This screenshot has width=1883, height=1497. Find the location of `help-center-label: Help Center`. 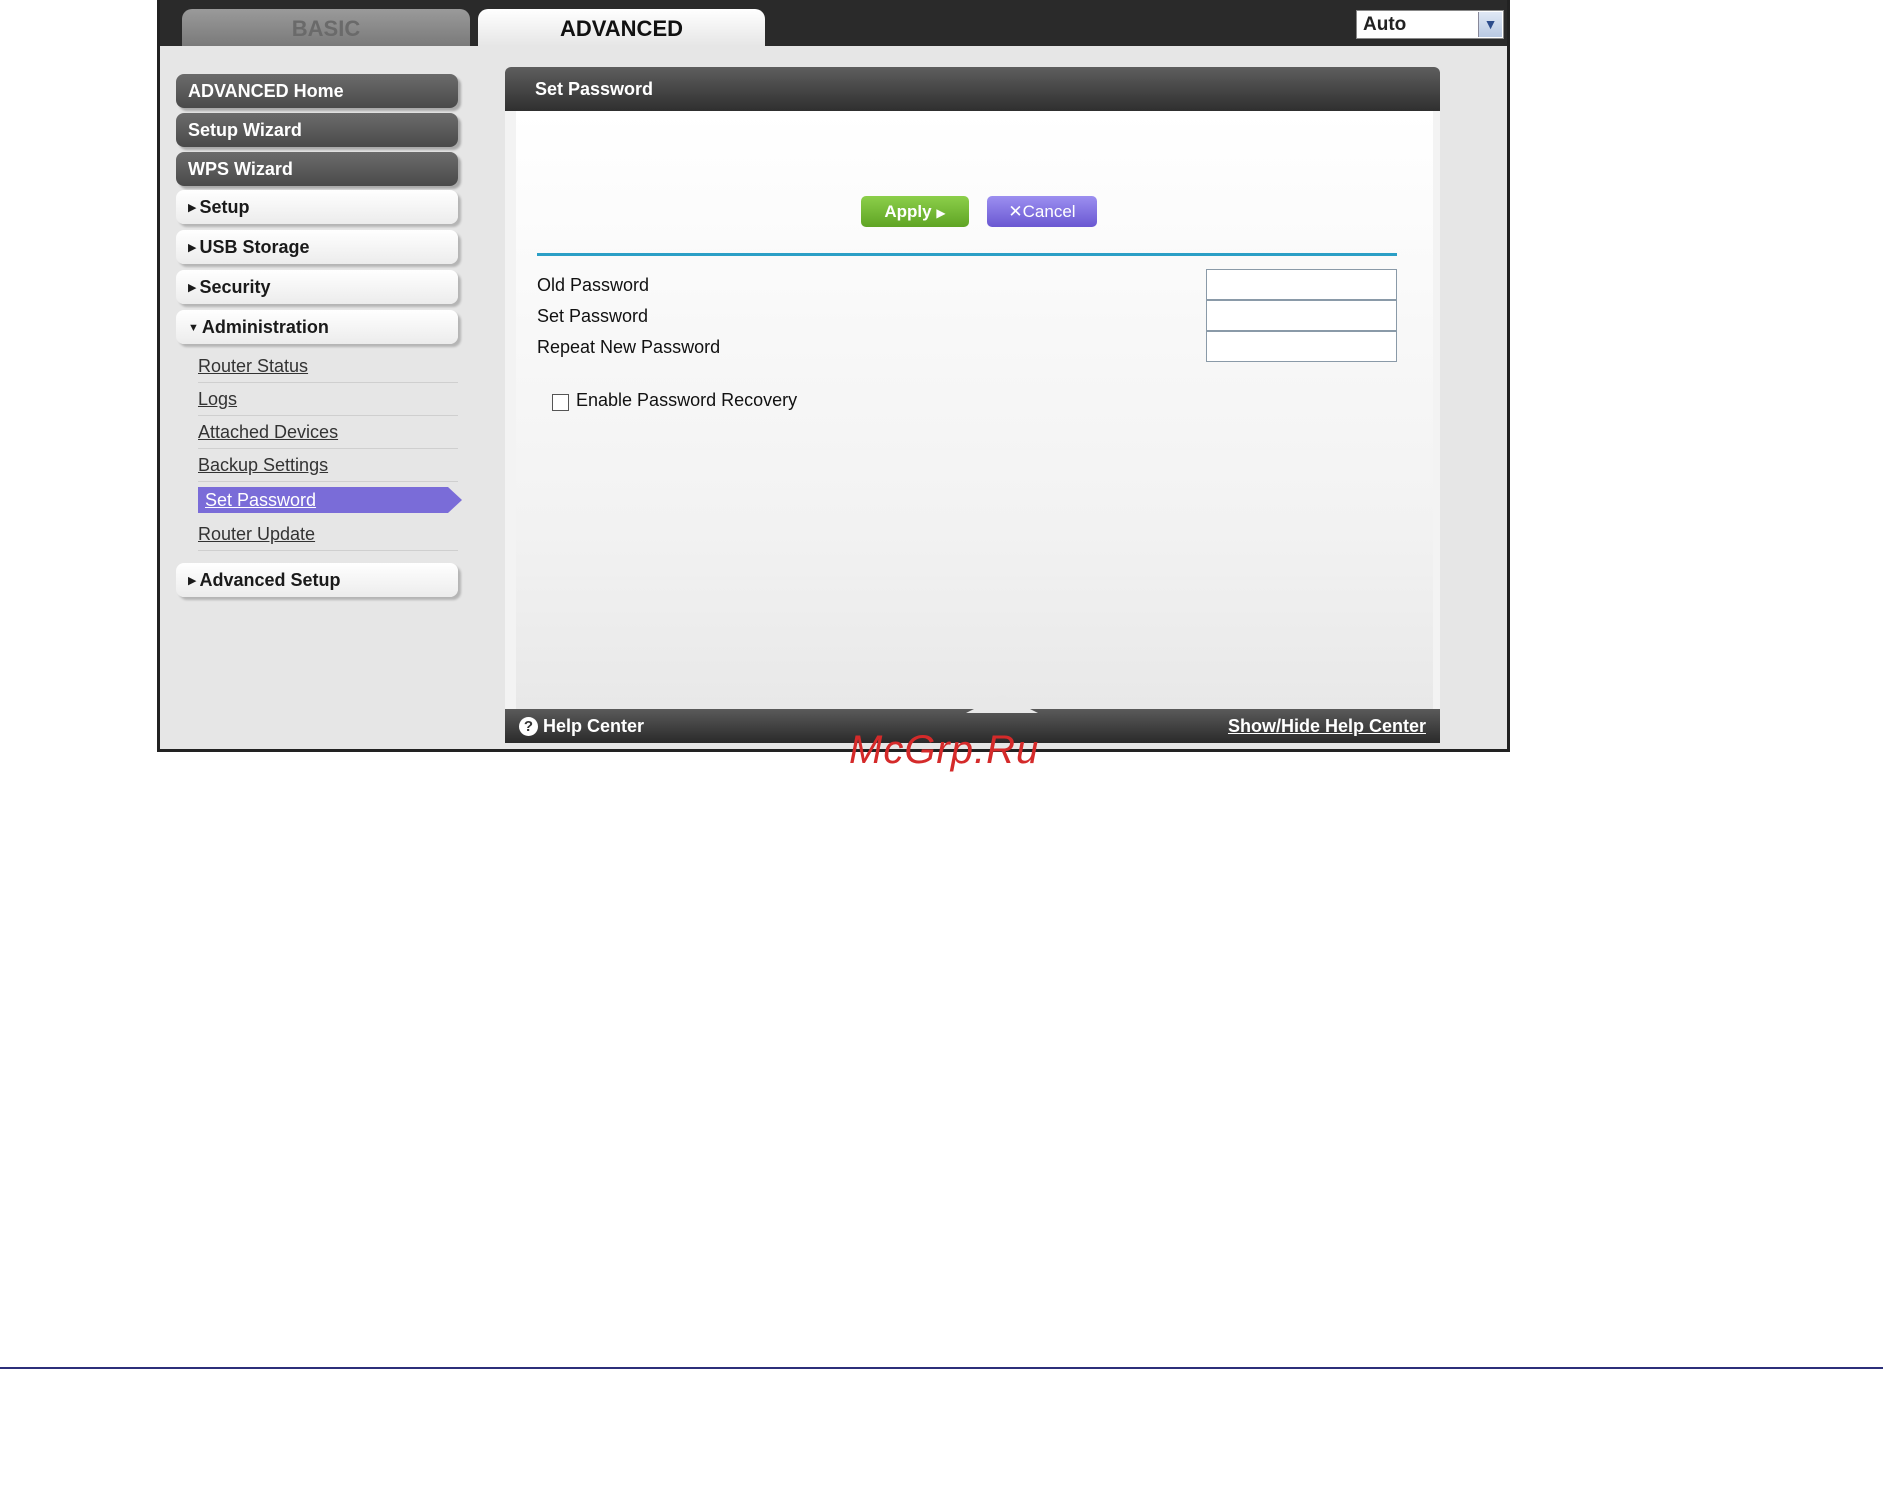

help-center-label: Help Center is located at coordinates (594, 726).